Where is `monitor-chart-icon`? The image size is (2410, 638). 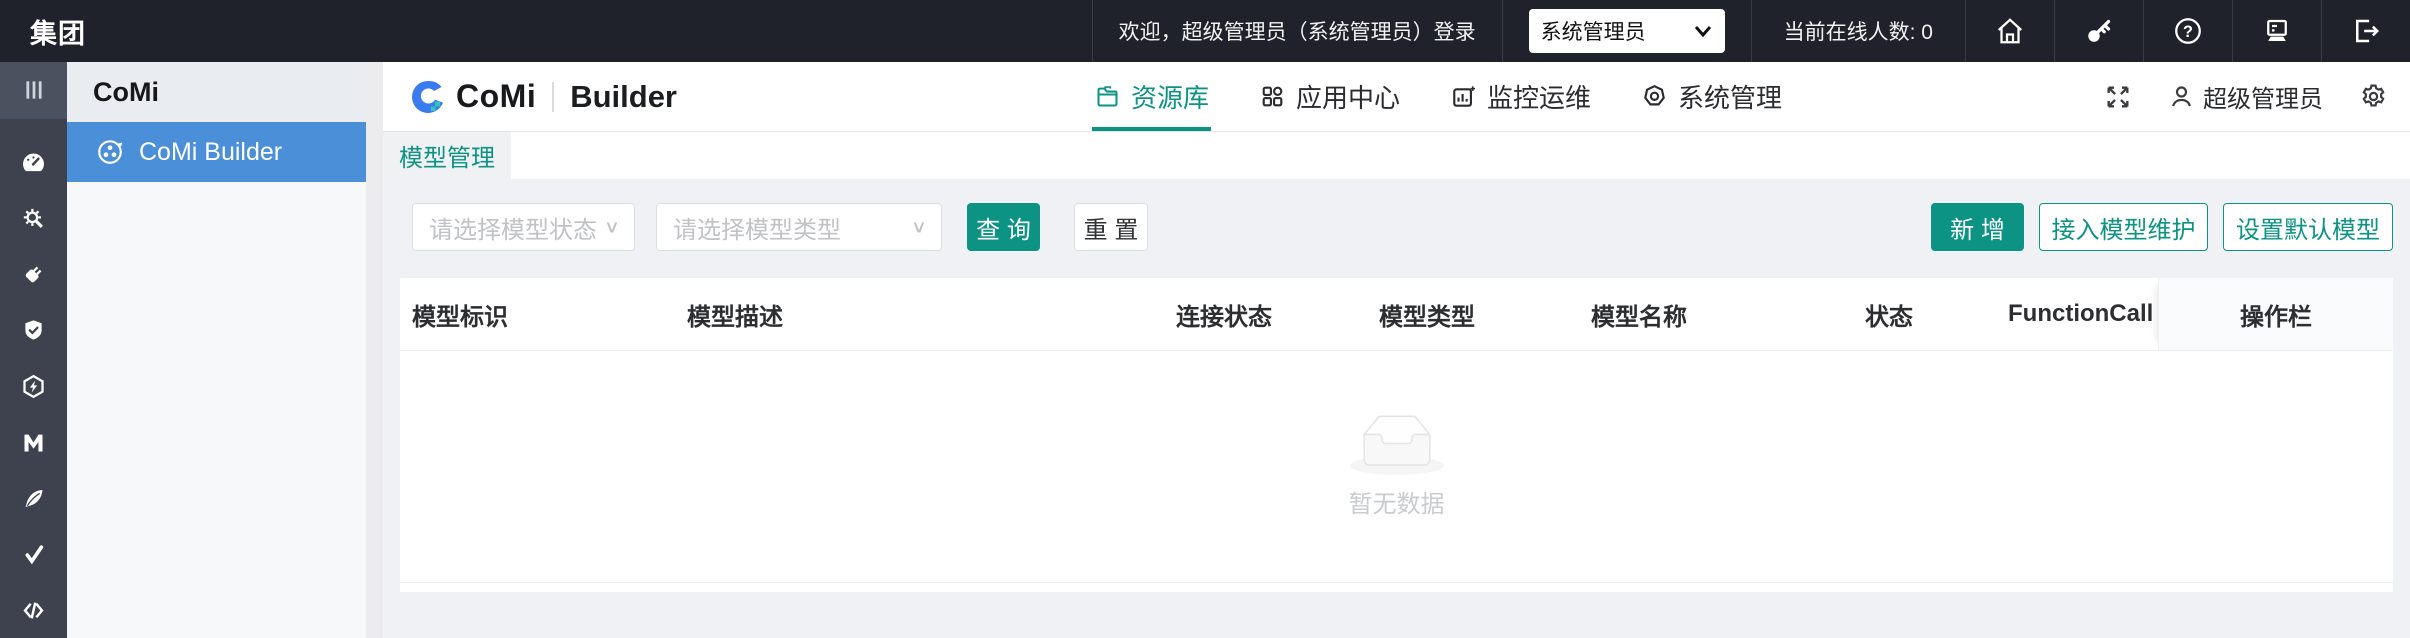 monitor-chart-icon is located at coordinates (1464, 96).